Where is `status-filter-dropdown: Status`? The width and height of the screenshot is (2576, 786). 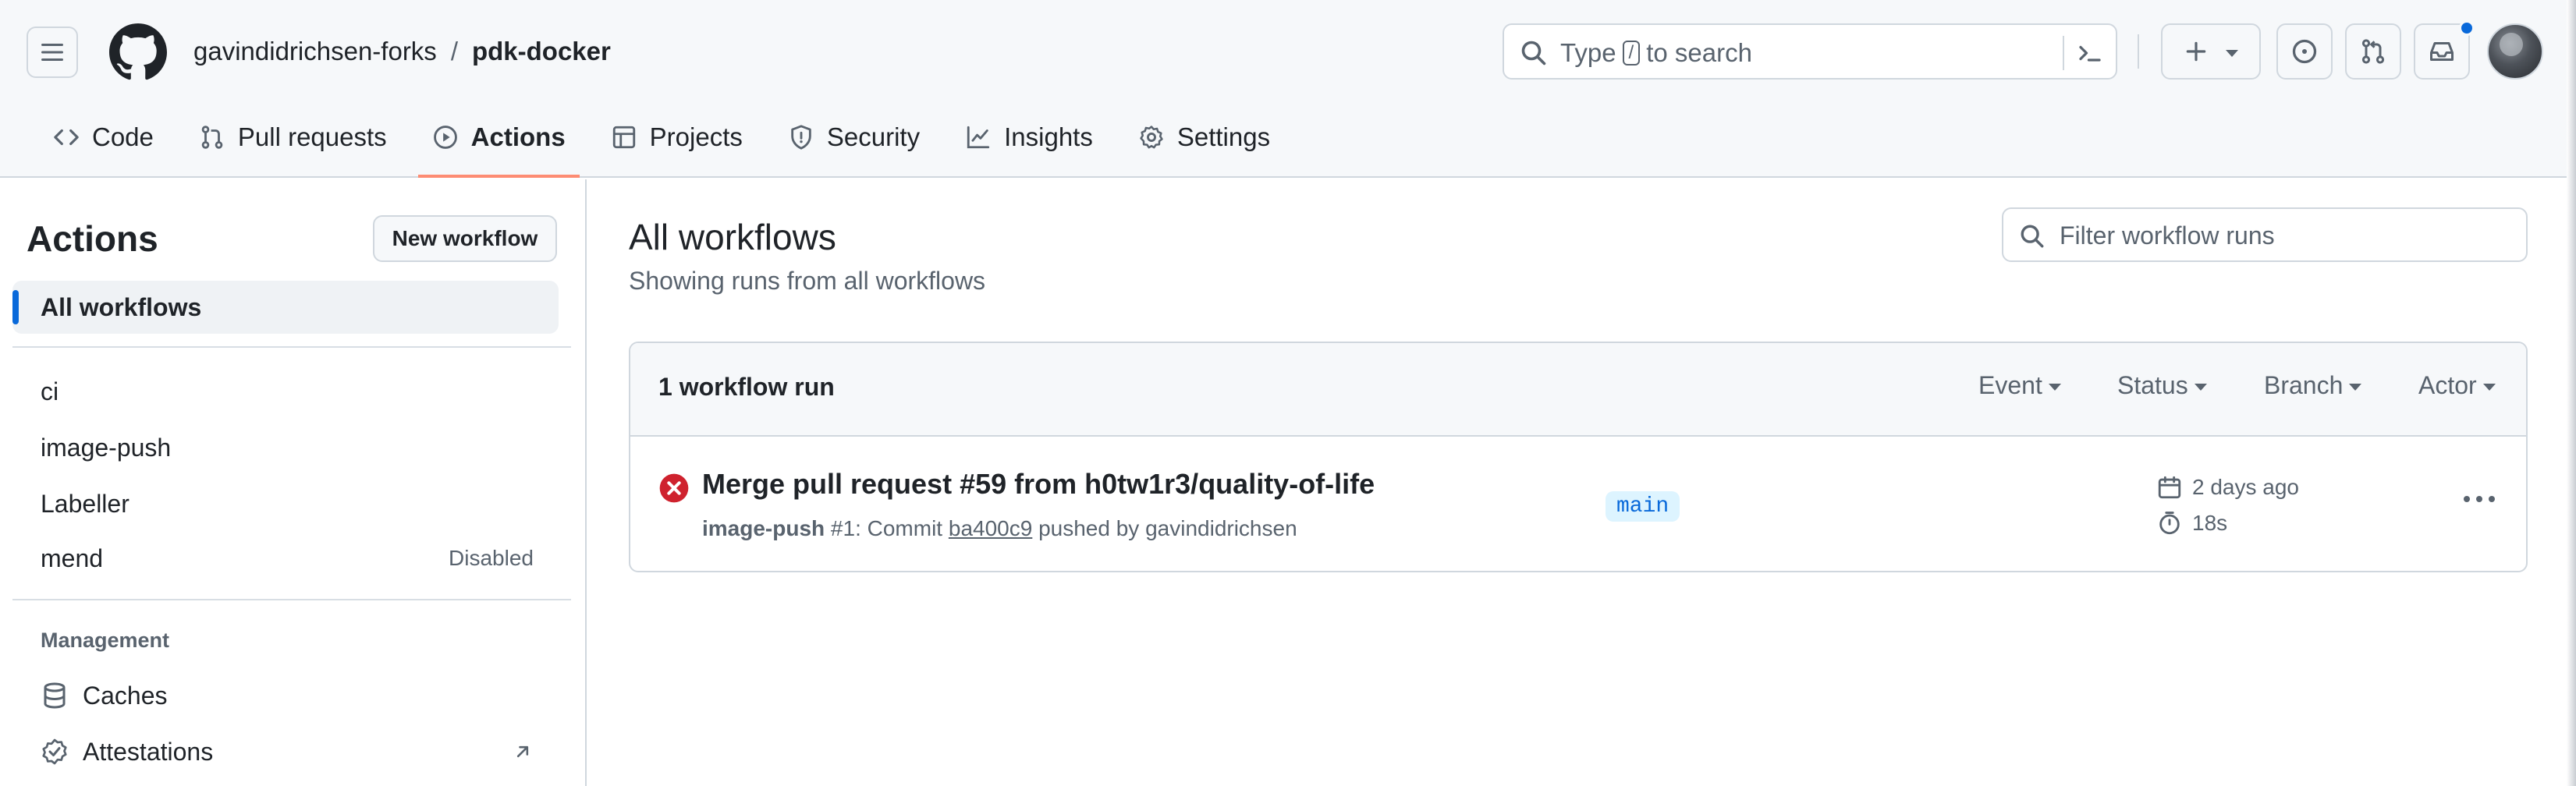
status-filter-dropdown: Status is located at coordinates (2162, 385).